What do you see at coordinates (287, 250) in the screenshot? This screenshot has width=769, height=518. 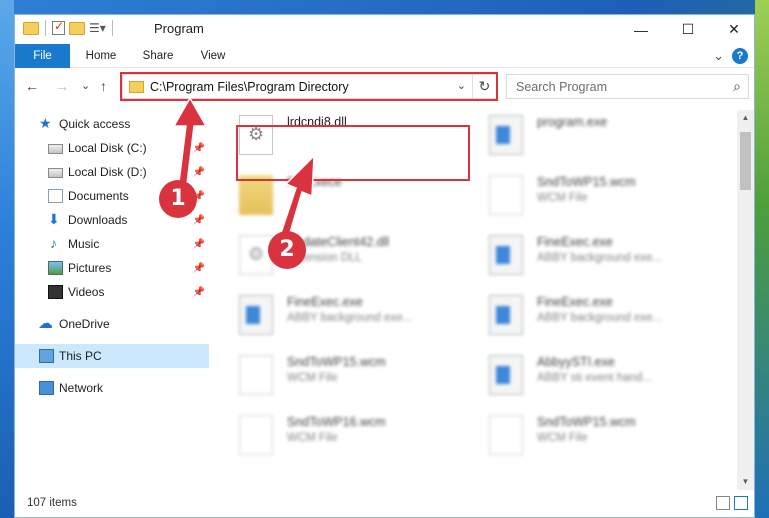 I see `step-2-badge: 2` at bounding box center [287, 250].